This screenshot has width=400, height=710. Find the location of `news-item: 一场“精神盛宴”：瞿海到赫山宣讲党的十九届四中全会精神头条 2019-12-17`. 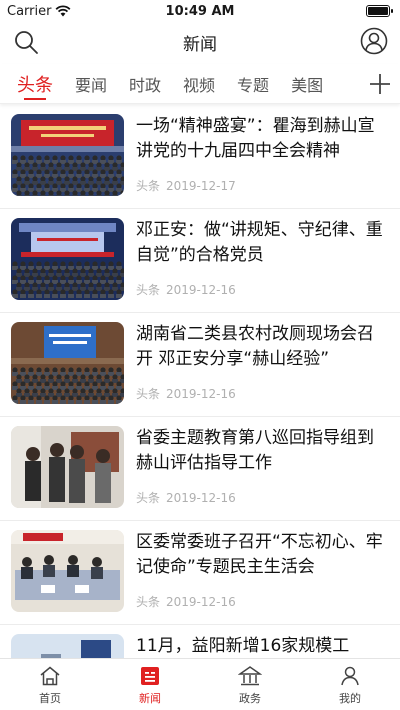

news-item: 一场“精神盛宴”：瞿海到赫山宣讲党的十九届四中全会精神头条 2019-12-17 is located at coordinates (200, 157).